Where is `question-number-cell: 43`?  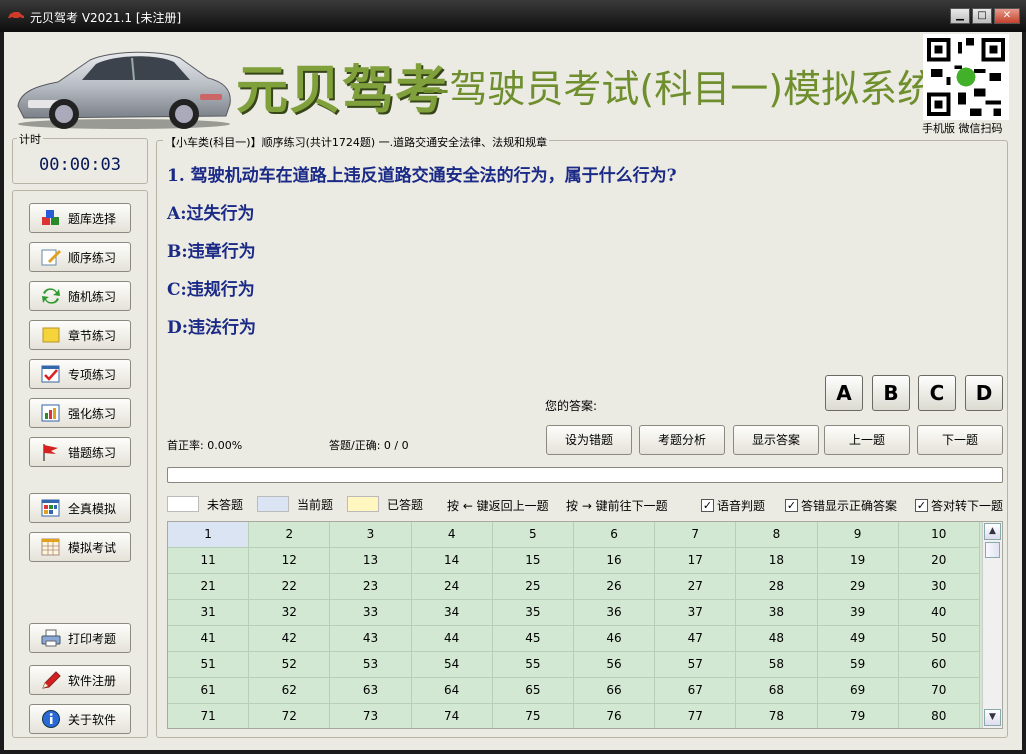
question-number-cell: 43 is located at coordinates (371, 639).